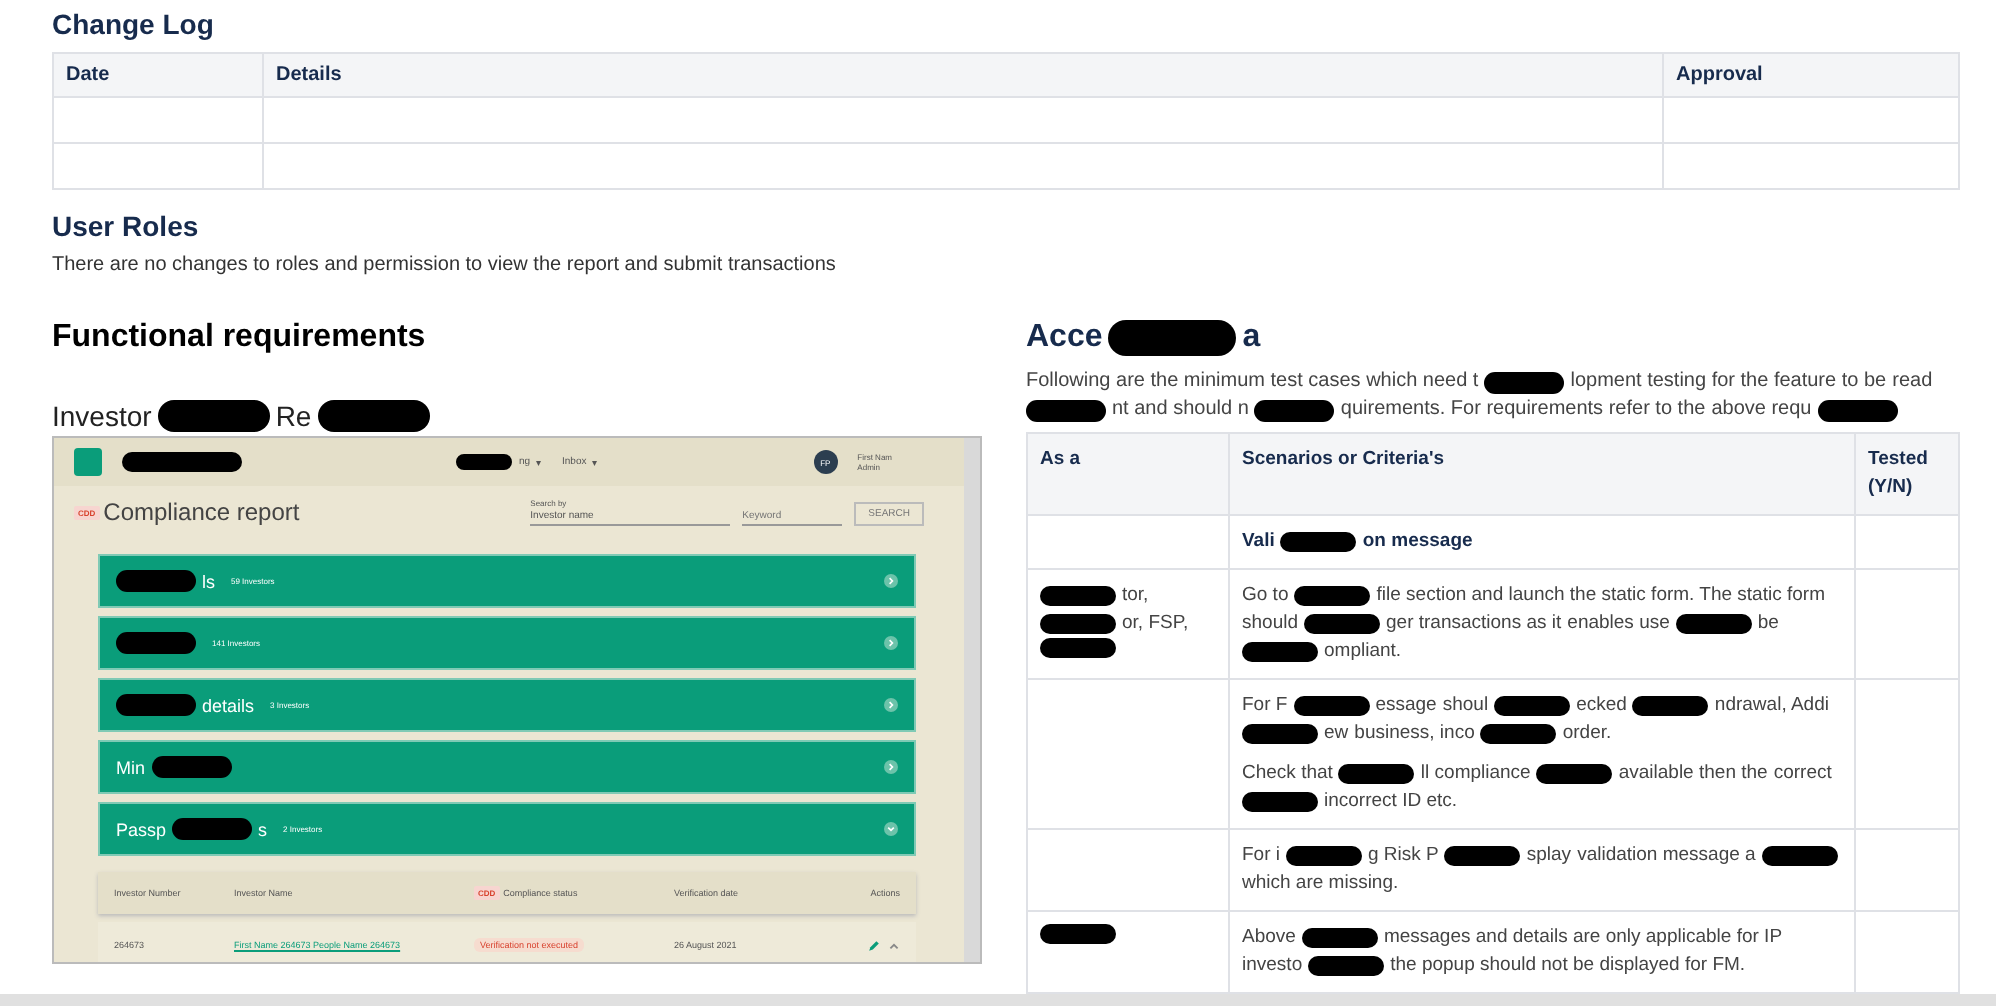 This screenshot has width=1996, height=1006. Describe the element at coordinates (1768, 624) in the screenshot. I see `criteria-text: be` at that location.